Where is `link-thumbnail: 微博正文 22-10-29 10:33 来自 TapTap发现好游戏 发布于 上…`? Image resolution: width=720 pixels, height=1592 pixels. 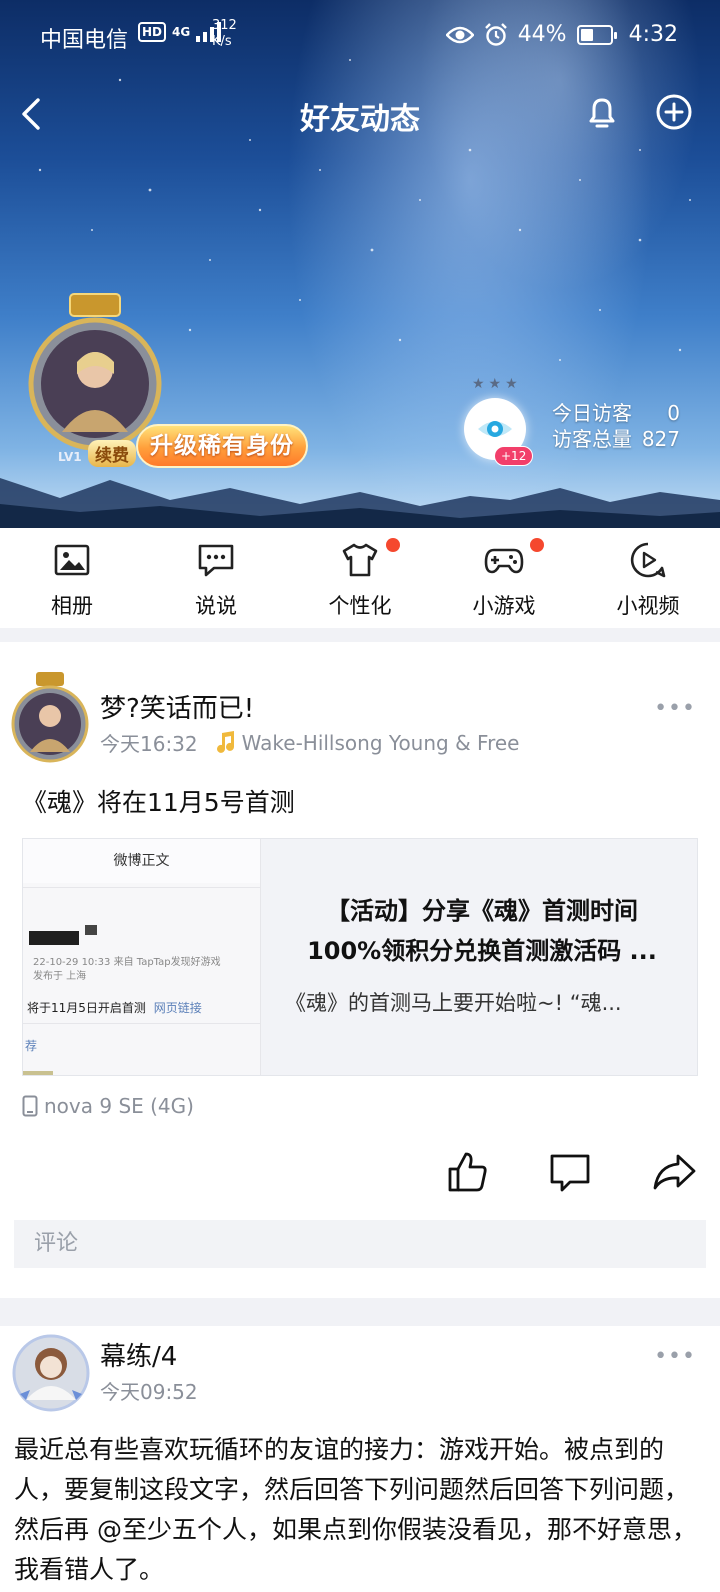
link-thumbnail: 微博正文 22-10-29 10:33 来自 TapTap发现好游戏 发布于 上… is located at coordinates (142, 957).